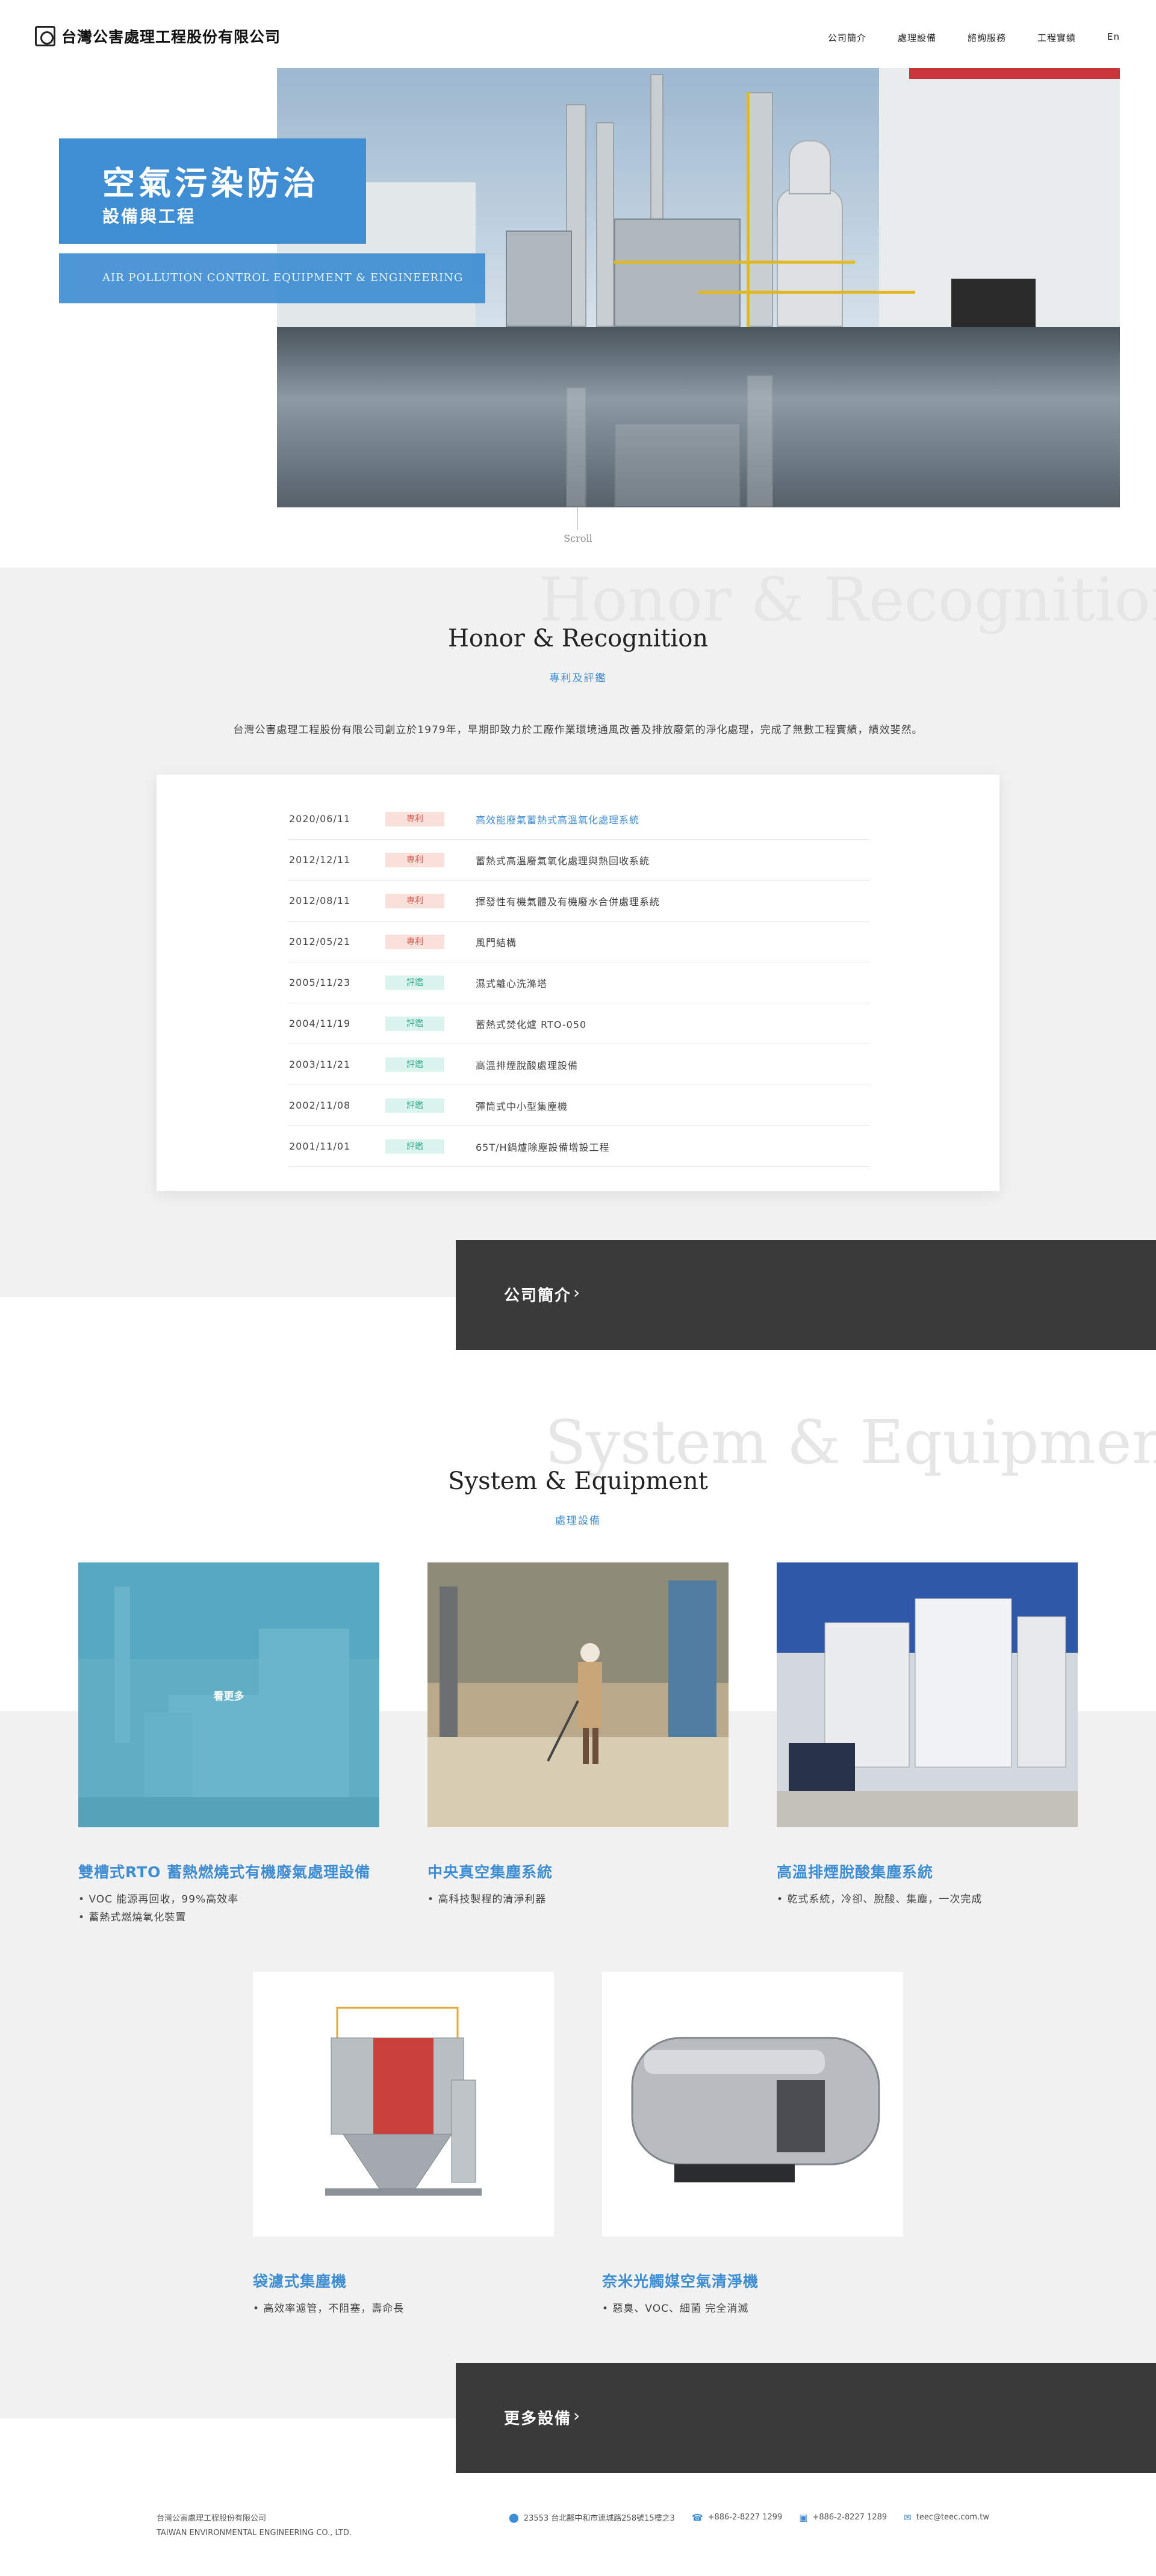 This screenshot has width=1156, height=2576. I want to click on bullet-item: 高科技製程的清淨利器, so click(486, 1900).